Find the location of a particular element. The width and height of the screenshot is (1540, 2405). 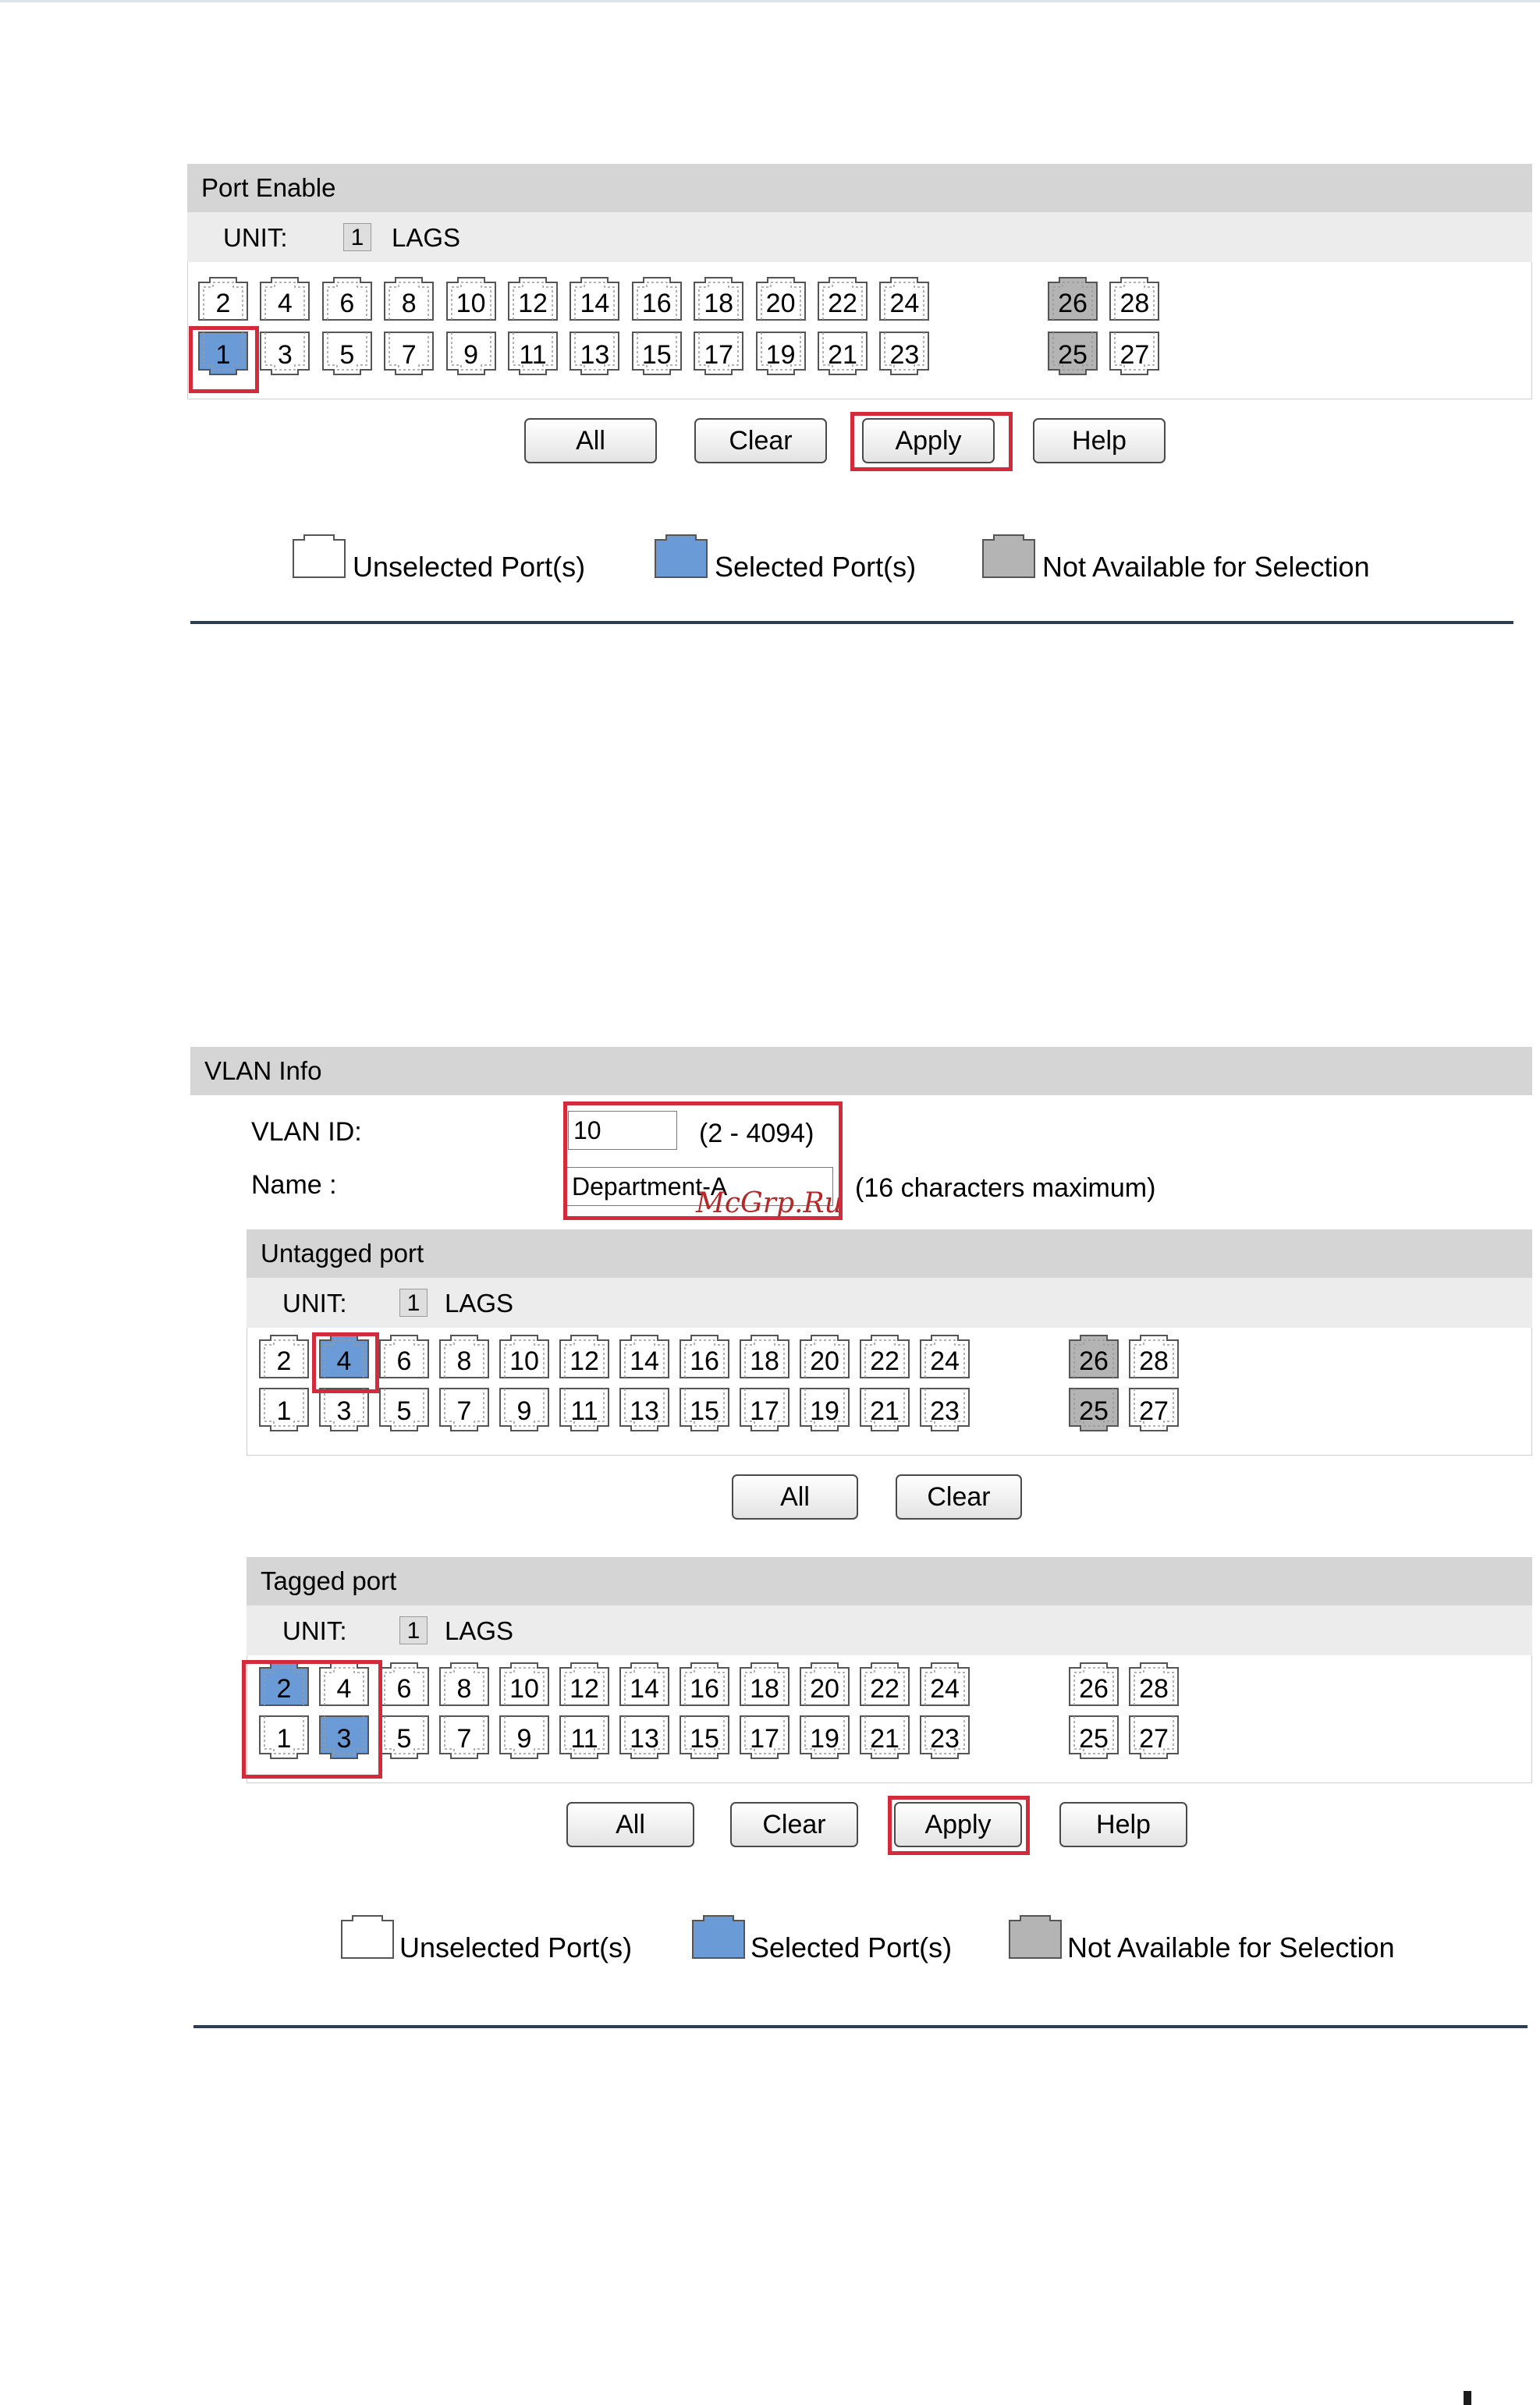

tagged-all-button: All is located at coordinates (630, 1824).